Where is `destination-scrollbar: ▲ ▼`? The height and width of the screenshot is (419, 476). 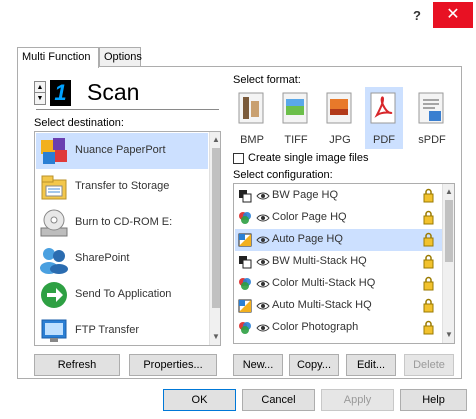 destination-scrollbar: ▲ ▼ is located at coordinates (214, 238).